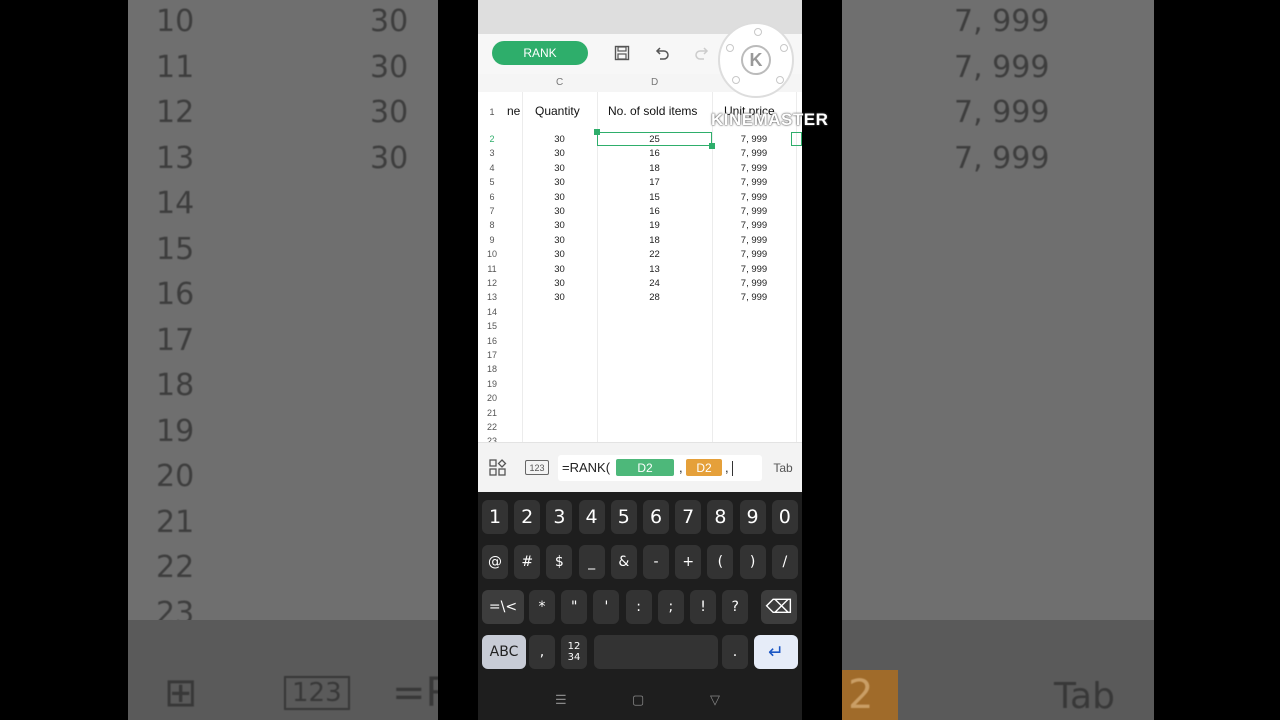 The width and height of the screenshot is (1280, 720). Describe the element at coordinates (561, 700) in the screenshot. I see `menu-nav-icon: ☰` at that location.